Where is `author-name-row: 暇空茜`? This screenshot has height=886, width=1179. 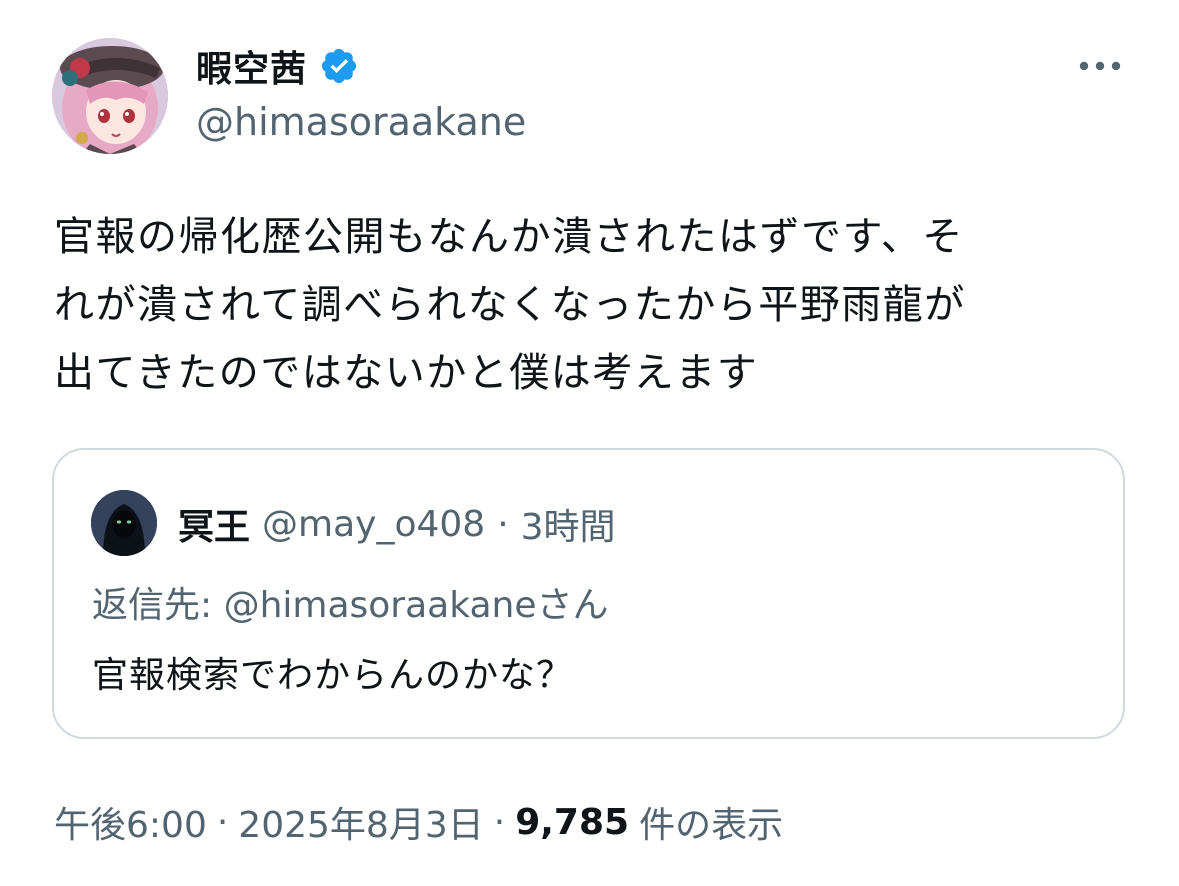
author-name-row: 暇空茜 is located at coordinates (277, 66).